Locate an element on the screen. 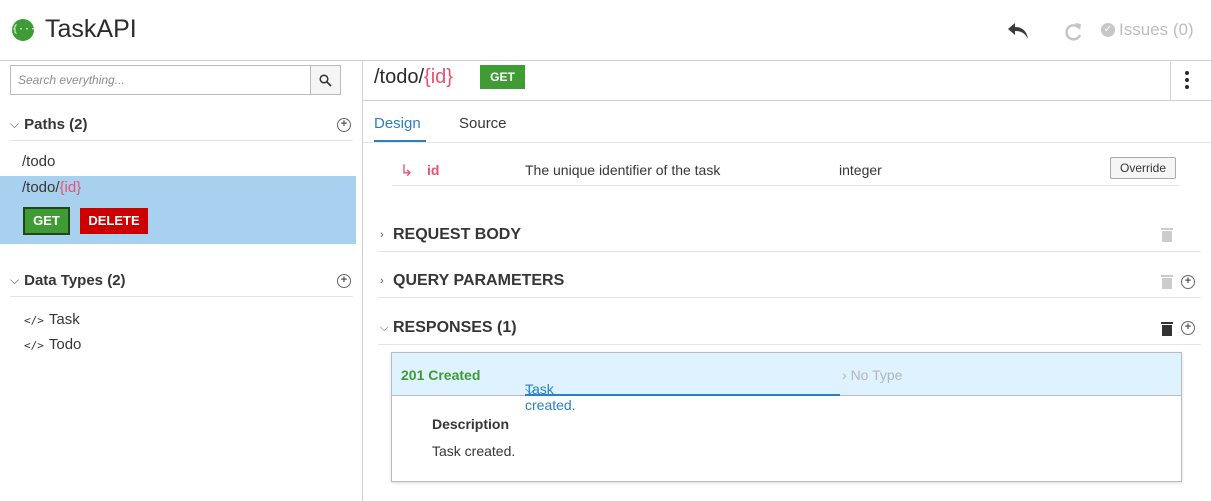  paths-section-title: Paths (2) is located at coordinates (56, 124).